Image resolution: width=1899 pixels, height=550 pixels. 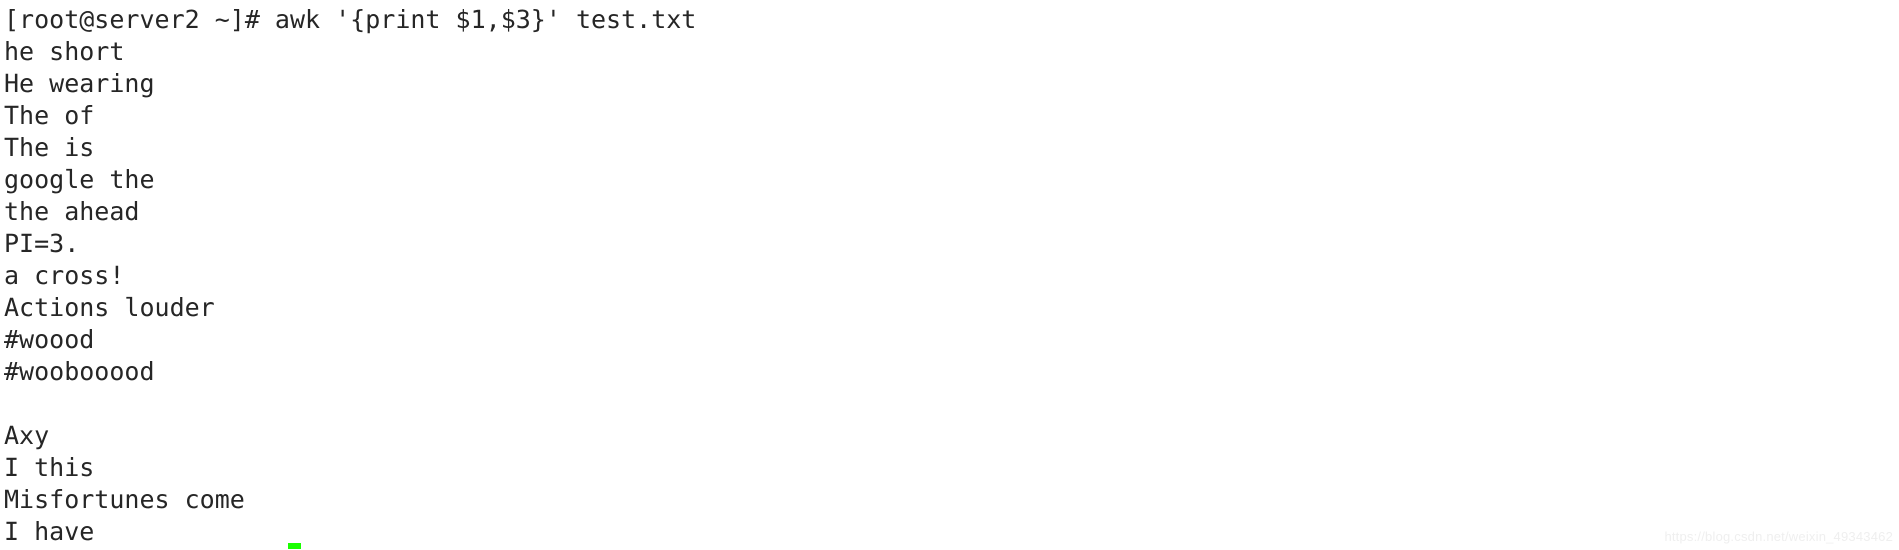 What do you see at coordinates (1778, 536) in the screenshot?
I see `watermark: https://blog.csdn.net/weixin_49343462` at bounding box center [1778, 536].